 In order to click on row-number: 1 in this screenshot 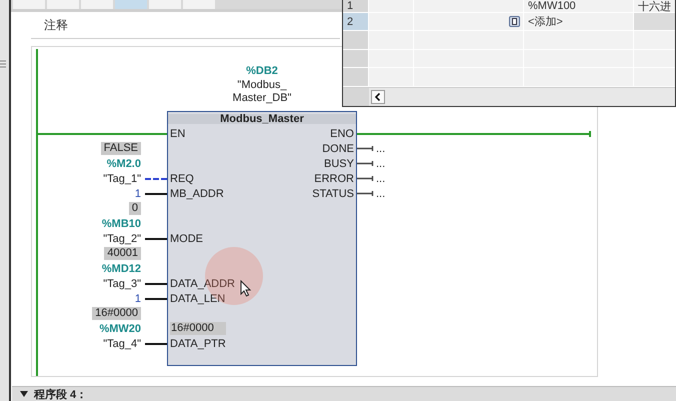, I will do `click(356, 6)`.